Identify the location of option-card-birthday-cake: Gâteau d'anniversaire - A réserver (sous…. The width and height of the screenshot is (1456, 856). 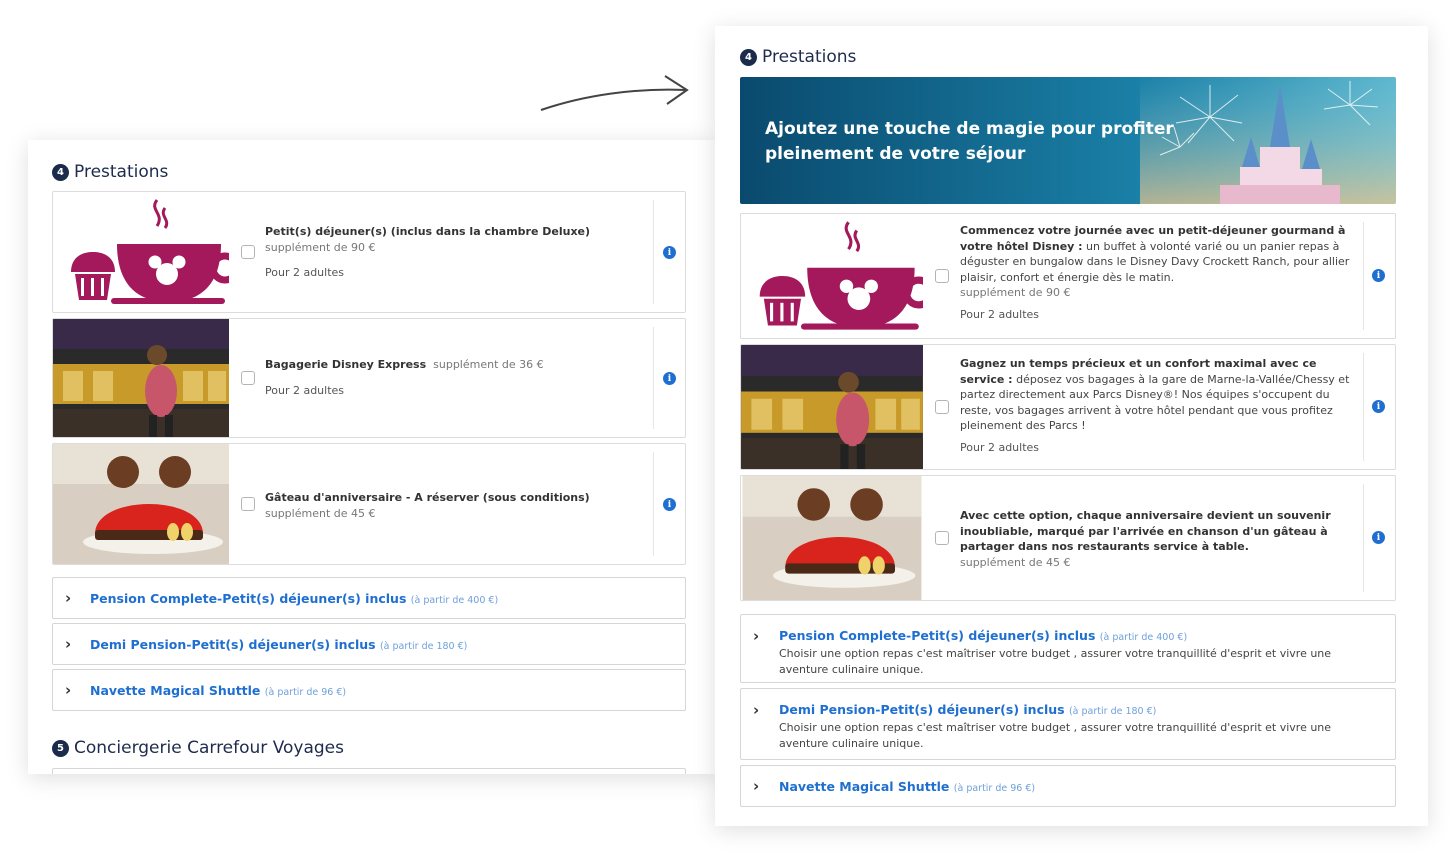
(369, 504).